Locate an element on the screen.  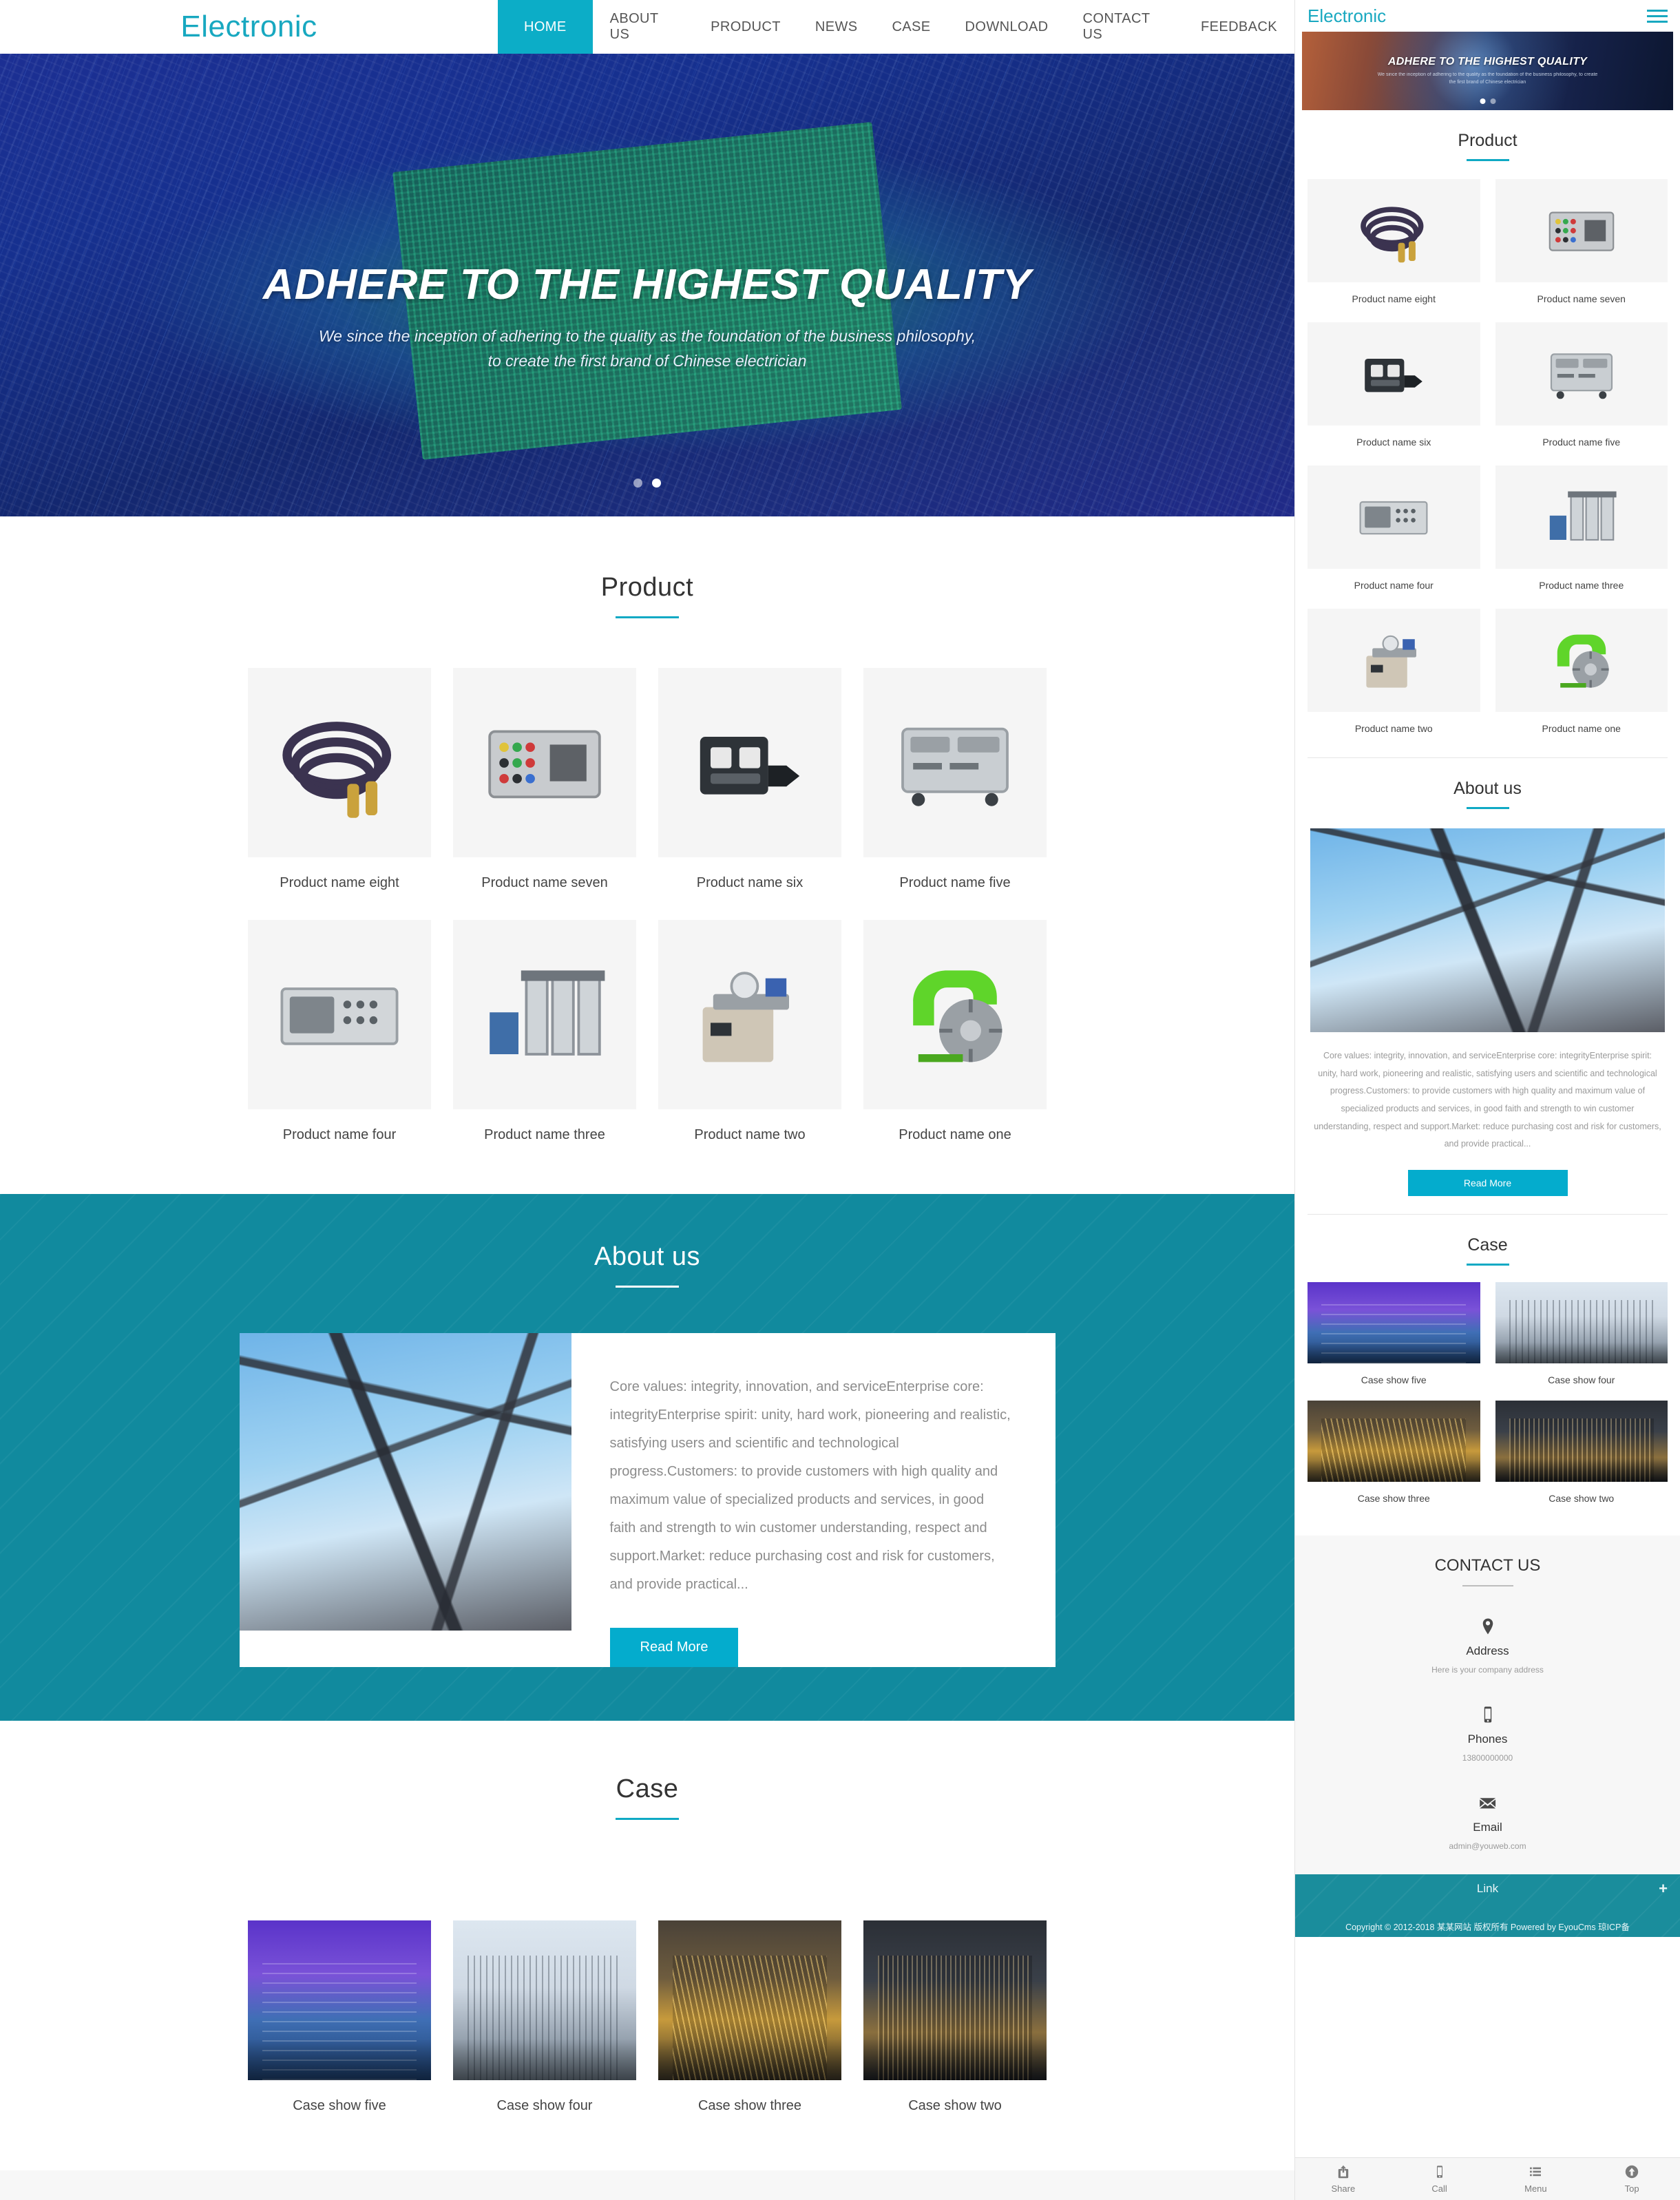
mobile-hero-title: ADHERE TO THE HIGHEST QUALITY is located at coordinates (1487, 61).